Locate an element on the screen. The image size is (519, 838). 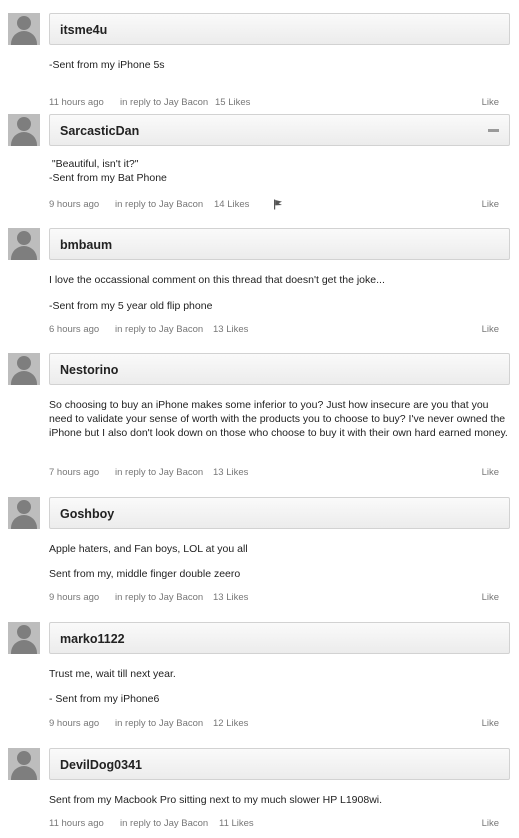
comment-header-bar: DevilDog0341 is located at coordinates (279, 764).